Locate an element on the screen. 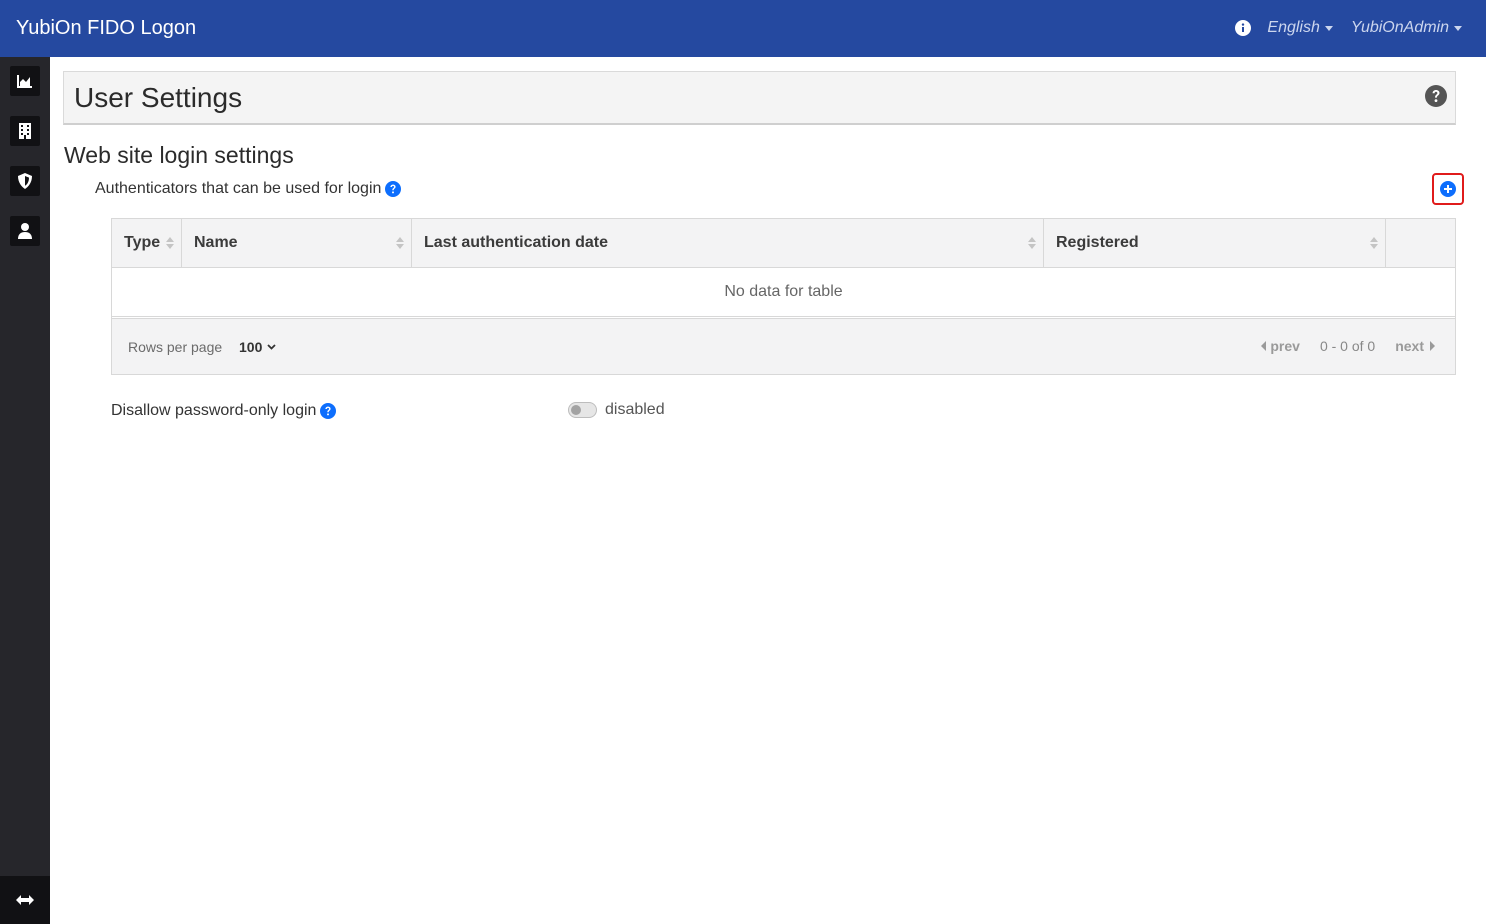 This screenshot has width=1486, height=924. table-empty-message: No data for table is located at coordinates (783, 292).